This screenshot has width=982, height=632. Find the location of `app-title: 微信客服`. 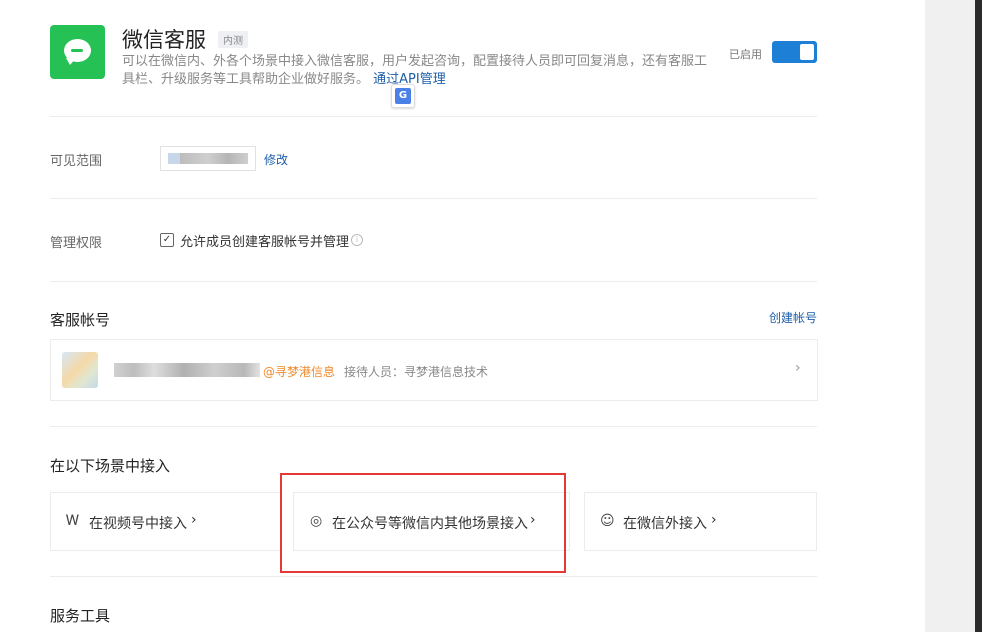

app-title: 微信客服 is located at coordinates (164, 40).